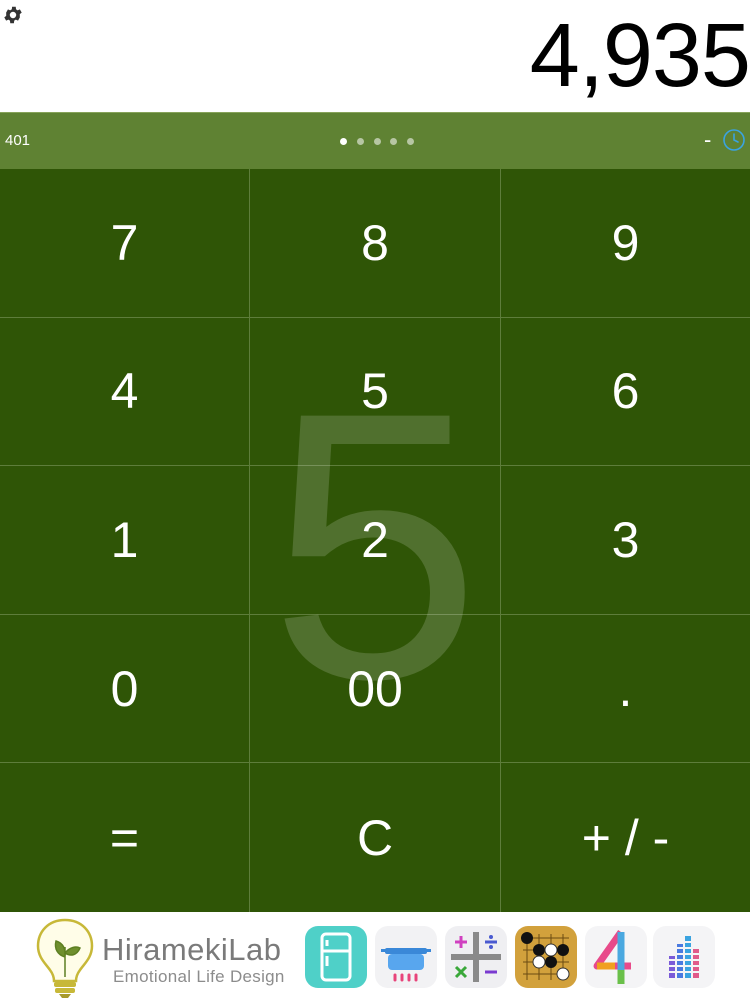 This screenshot has height=1000, width=750. I want to click on go-game-app-icon, so click(546, 957).